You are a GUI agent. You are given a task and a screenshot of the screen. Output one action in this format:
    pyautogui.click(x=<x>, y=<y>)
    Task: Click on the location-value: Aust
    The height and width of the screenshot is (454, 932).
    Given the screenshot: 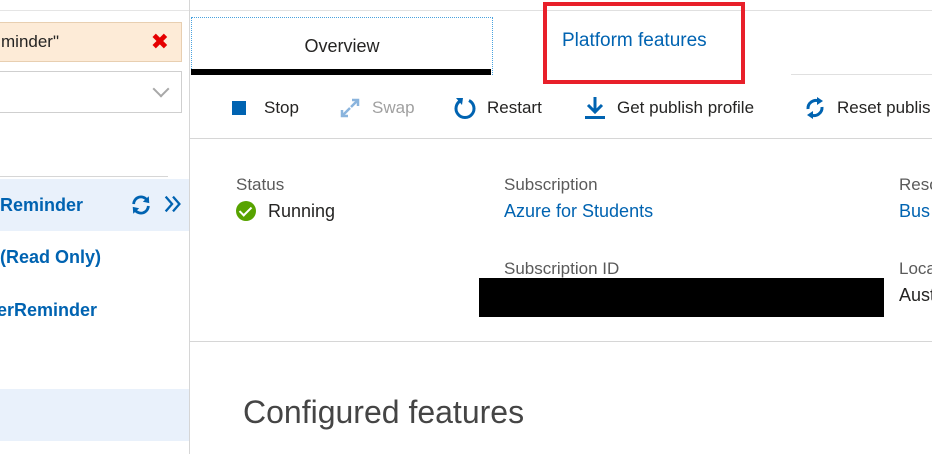 What is the action you would take?
    pyautogui.click(x=915, y=295)
    